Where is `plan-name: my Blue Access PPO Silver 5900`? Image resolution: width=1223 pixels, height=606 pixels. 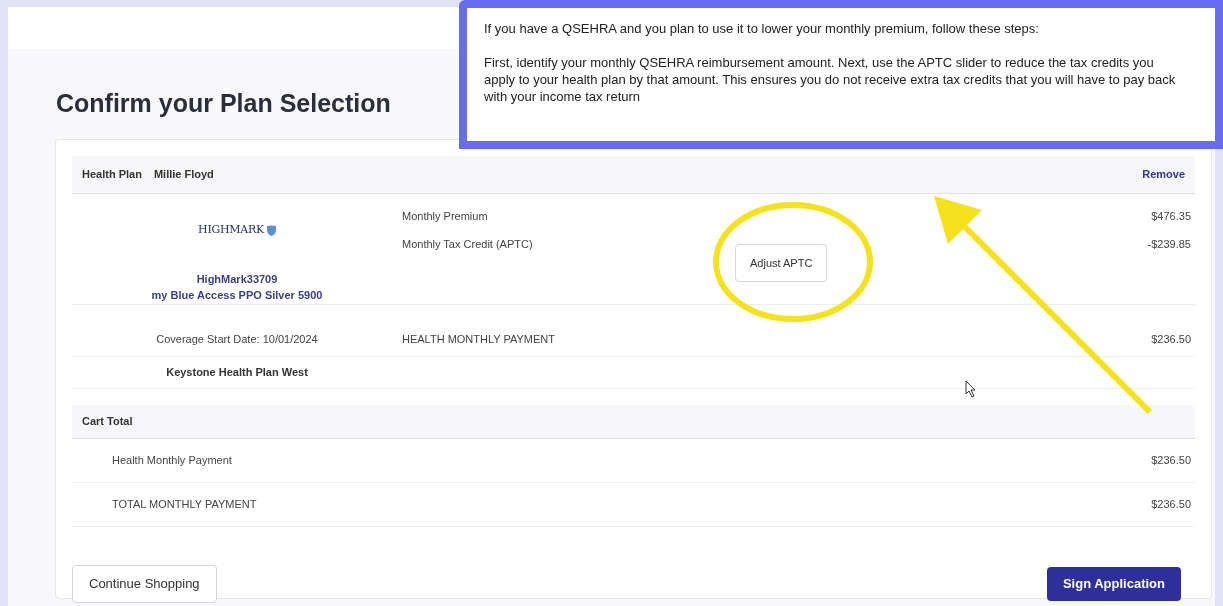 plan-name: my Blue Access PPO Silver 5900 is located at coordinates (237, 295).